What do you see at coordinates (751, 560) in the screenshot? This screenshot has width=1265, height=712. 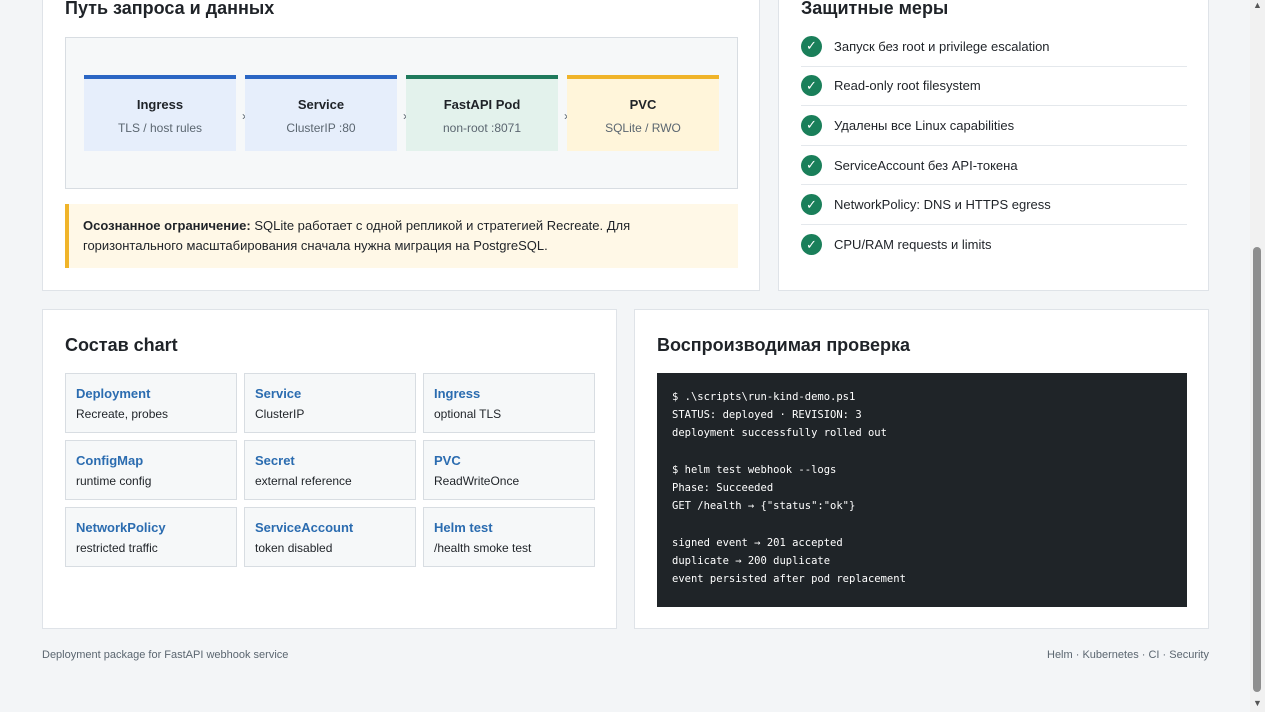 I see `terminal-line: duplicate → 200 duplicate` at bounding box center [751, 560].